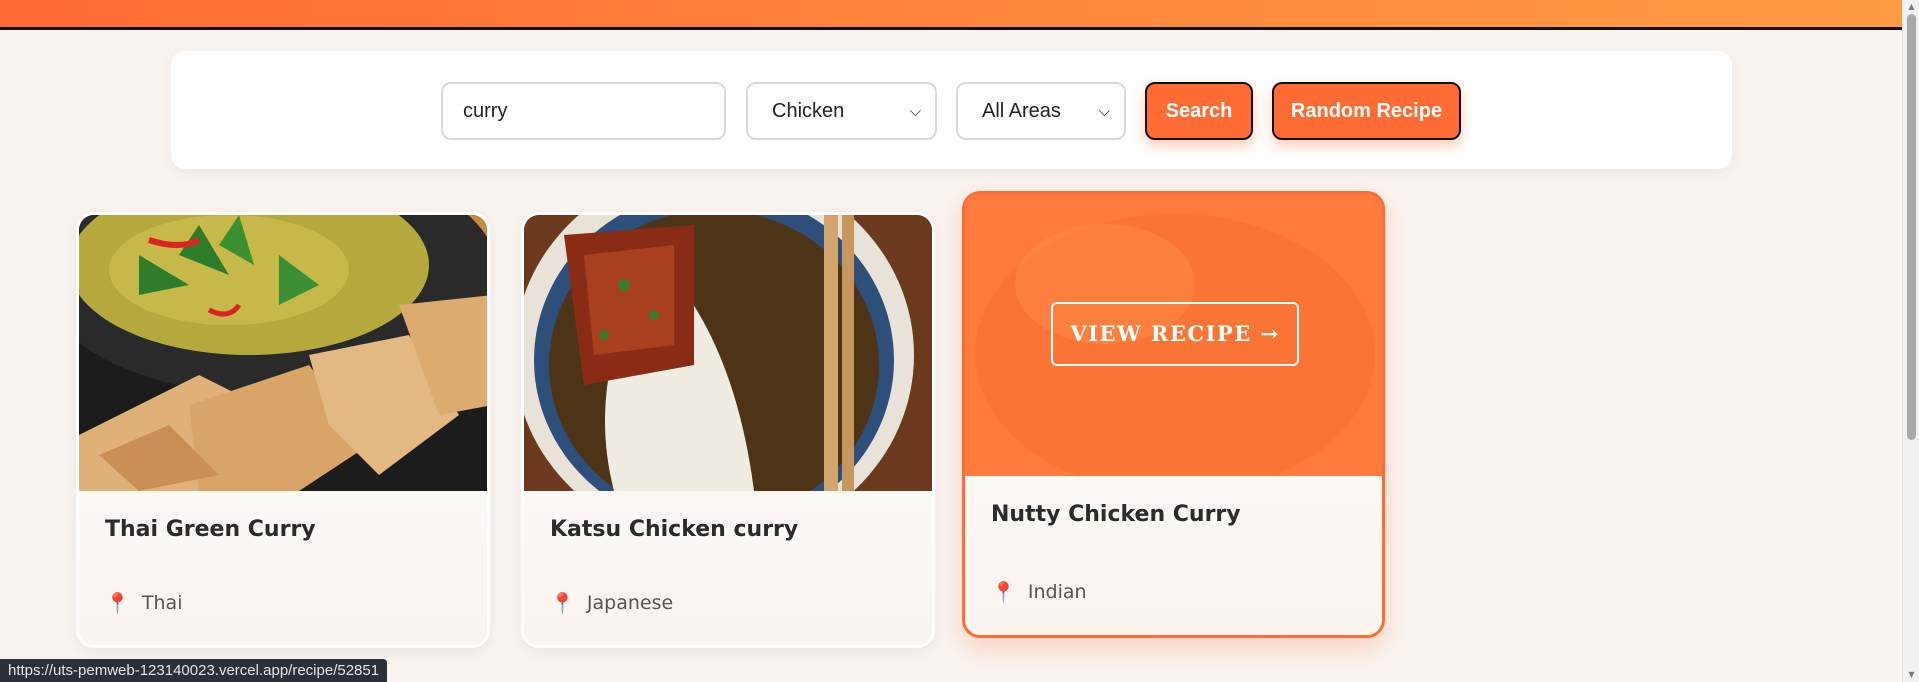 This screenshot has height=682, width=1919. I want to click on scroll-thumb, so click(1911, 227).